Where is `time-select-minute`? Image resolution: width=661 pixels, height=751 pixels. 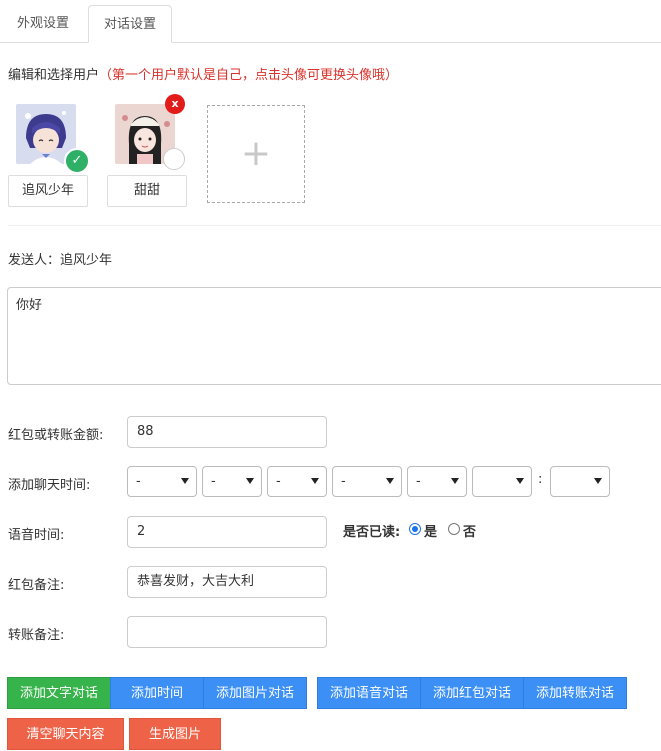
time-select-minute is located at coordinates (580, 481).